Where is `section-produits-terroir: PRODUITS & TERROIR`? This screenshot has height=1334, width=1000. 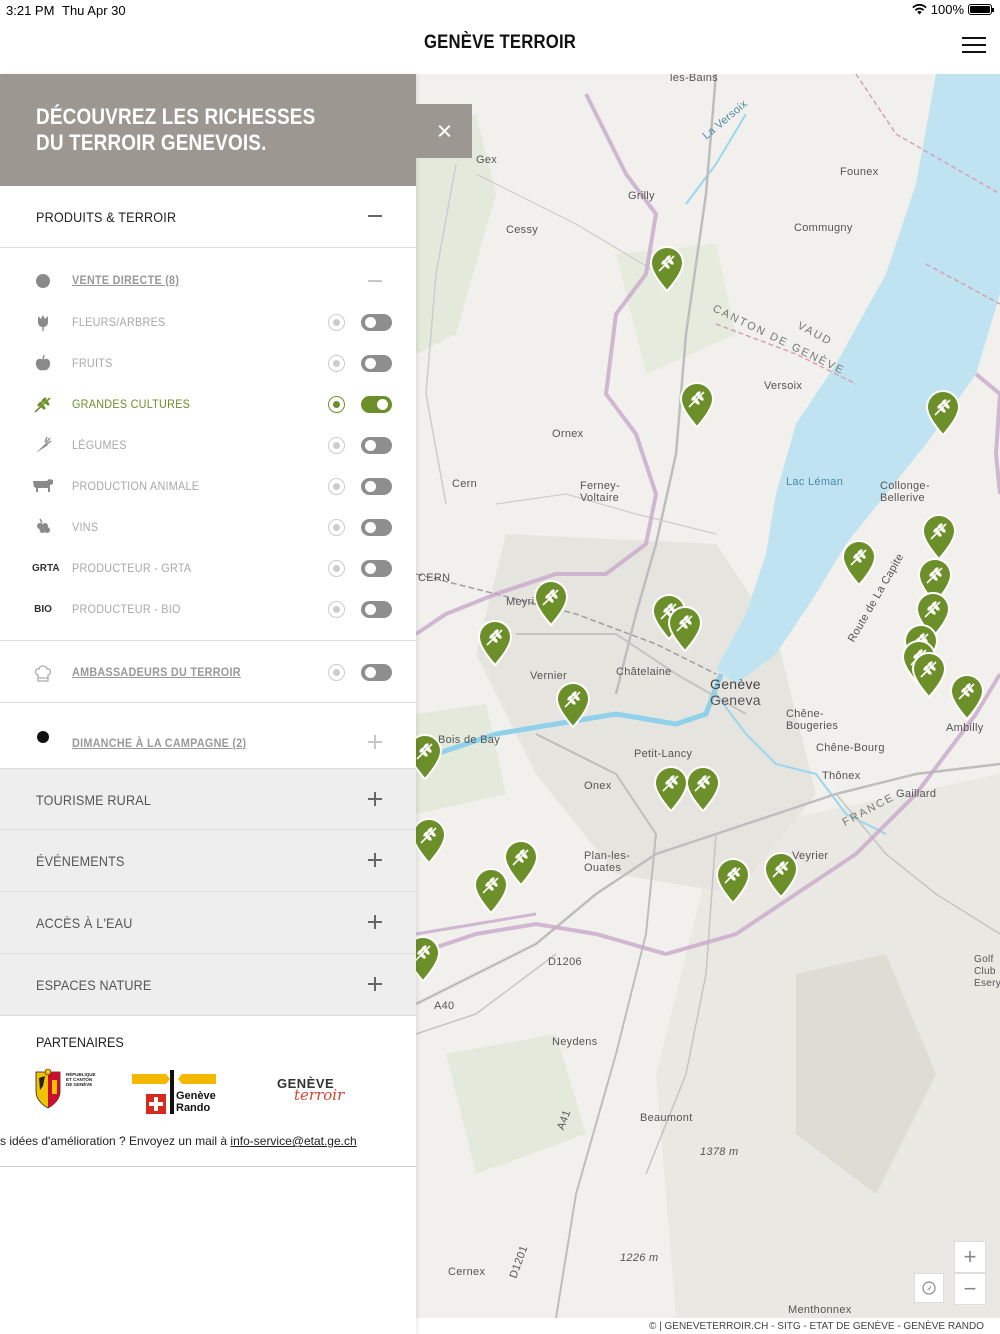 section-produits-terroir: PRODUITS & TERROIR is located at coordinates (208, 217).